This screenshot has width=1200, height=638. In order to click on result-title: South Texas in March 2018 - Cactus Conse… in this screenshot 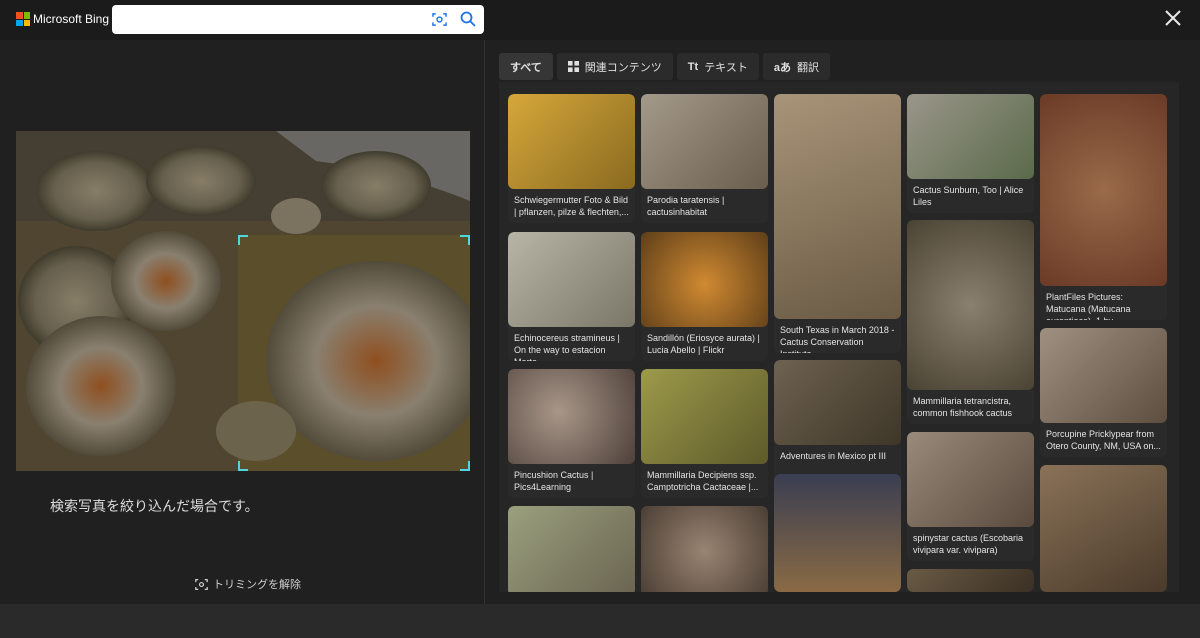, I will do `click(837, 339)`.